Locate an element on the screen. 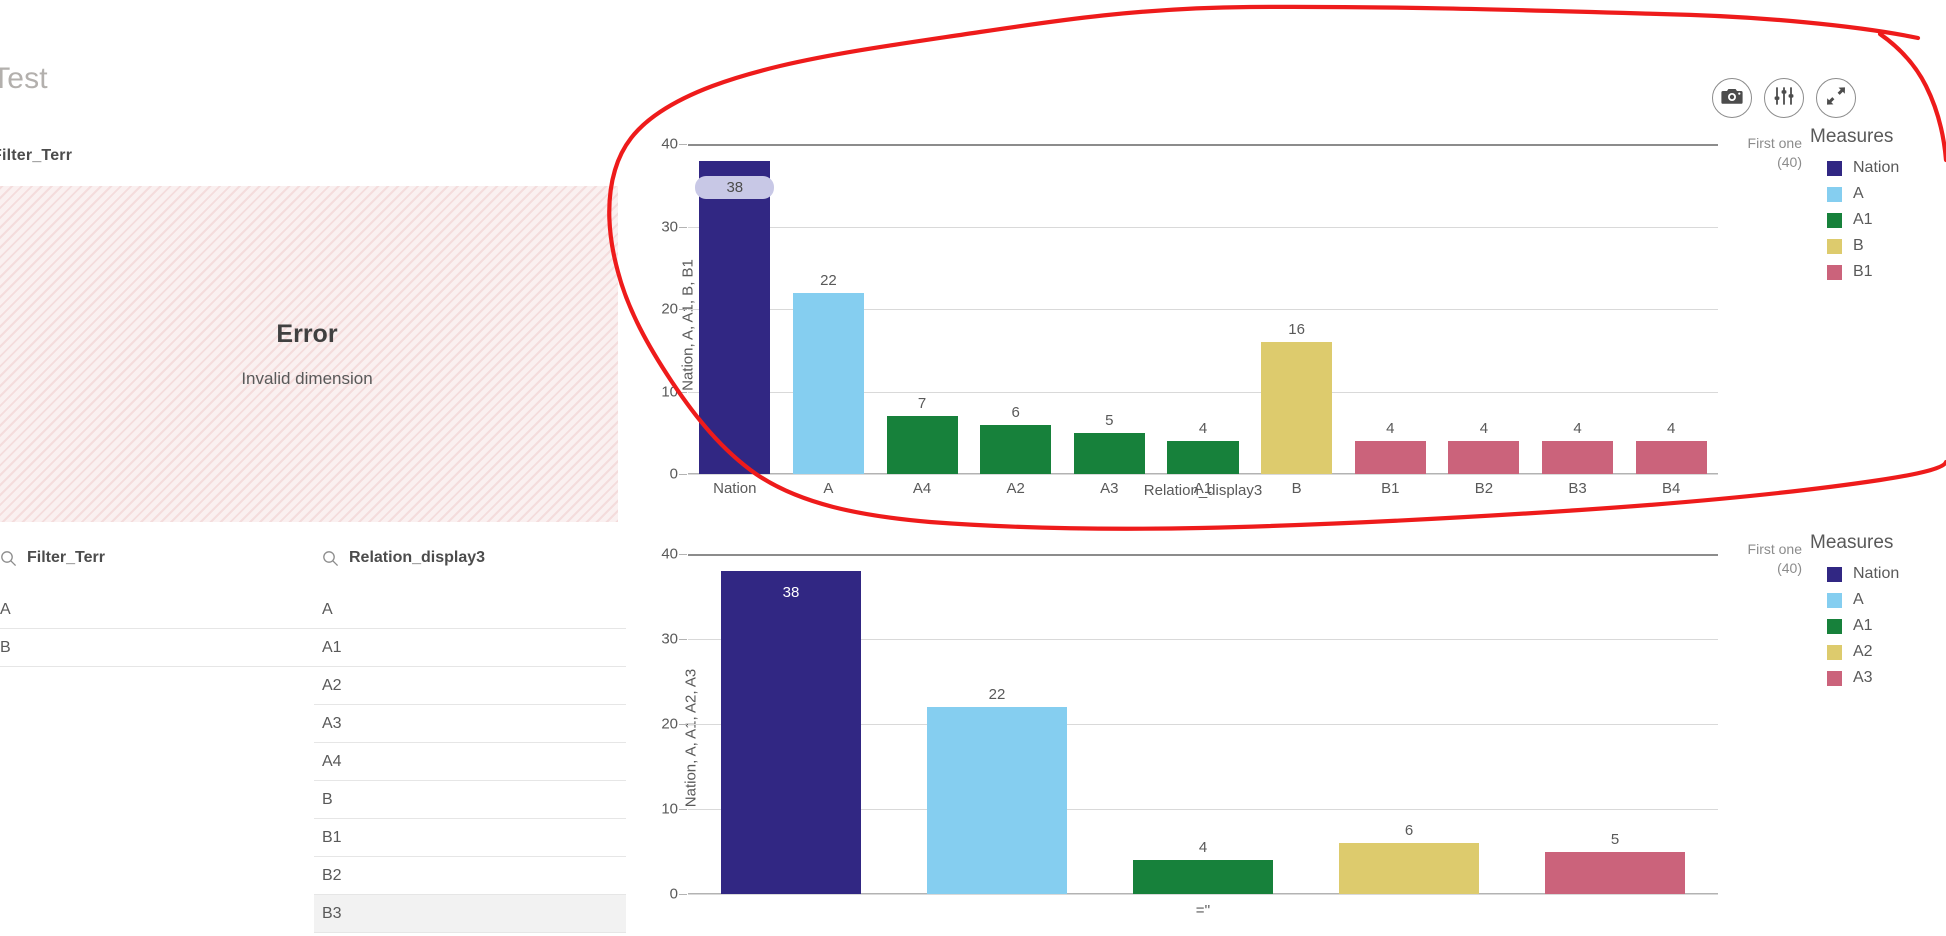  legend-swatch is located at coordinates (1834, 220).